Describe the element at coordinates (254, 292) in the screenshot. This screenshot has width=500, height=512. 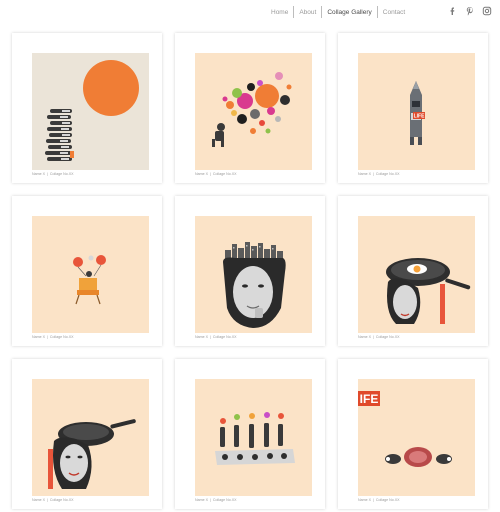
I see `woman-face` at that location.